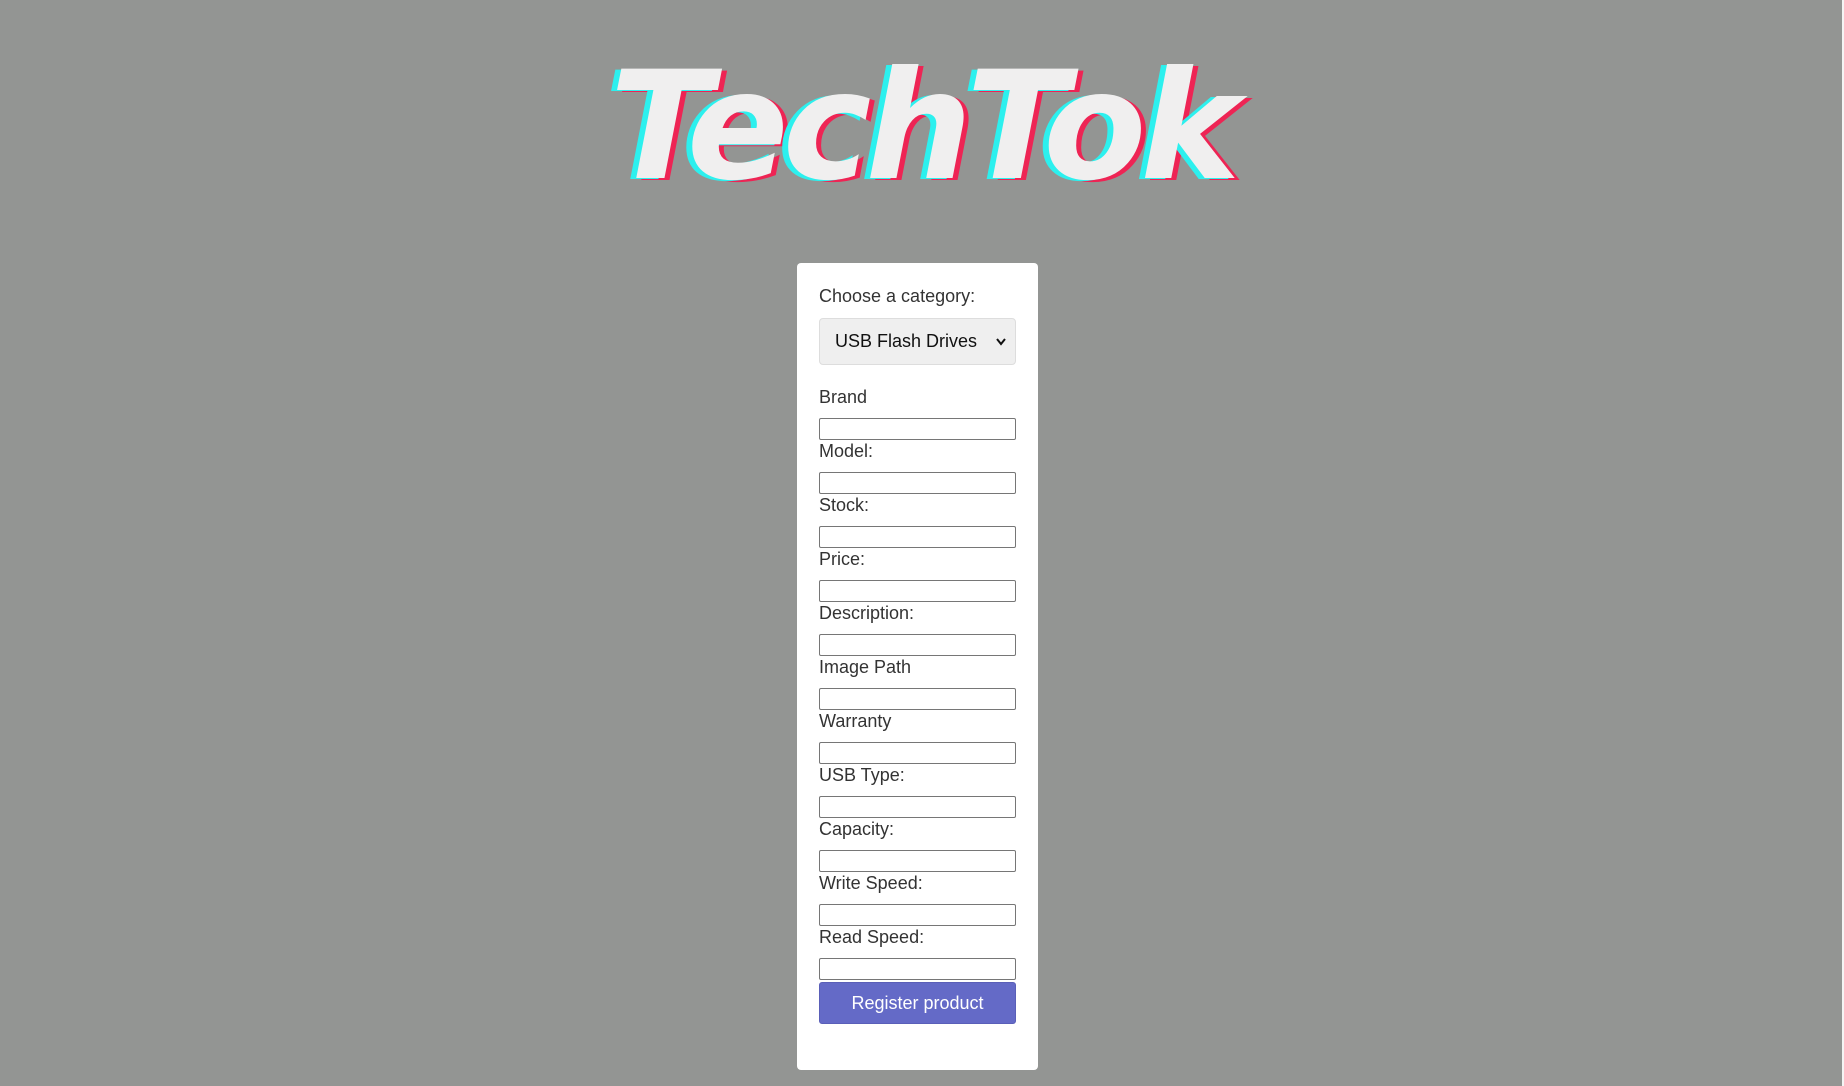 This screenshot has width=1844, height=1086. What do you see at coordinates (842, 559) in the screenshot?
I see `price-label: Price:` at bounding box center [842, 559].